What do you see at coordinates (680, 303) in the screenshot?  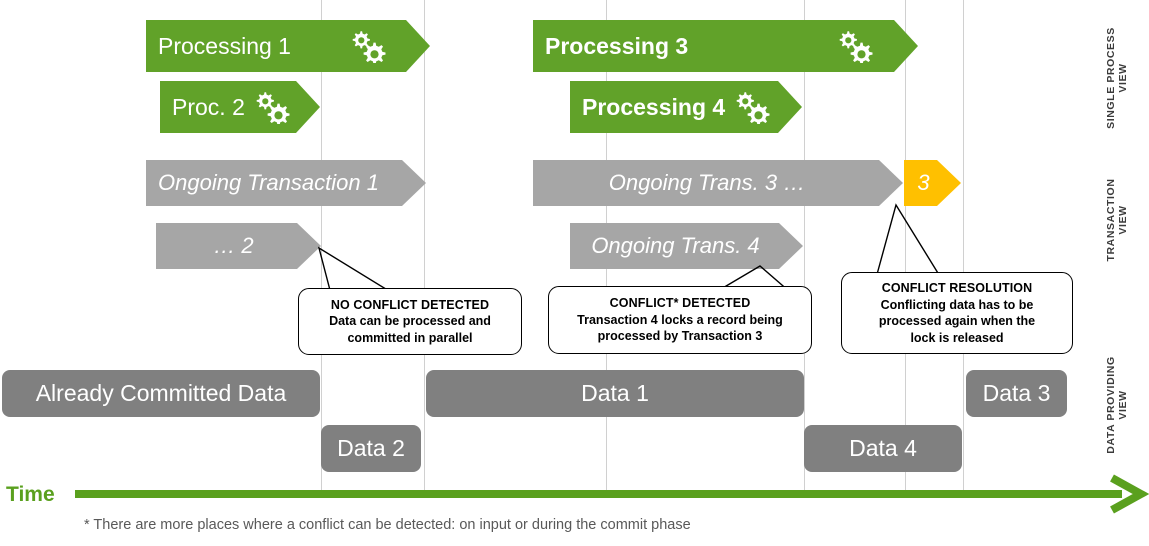 I see `callout-title: CONFLICT* DETECTED` at bounding box center [680, 303].